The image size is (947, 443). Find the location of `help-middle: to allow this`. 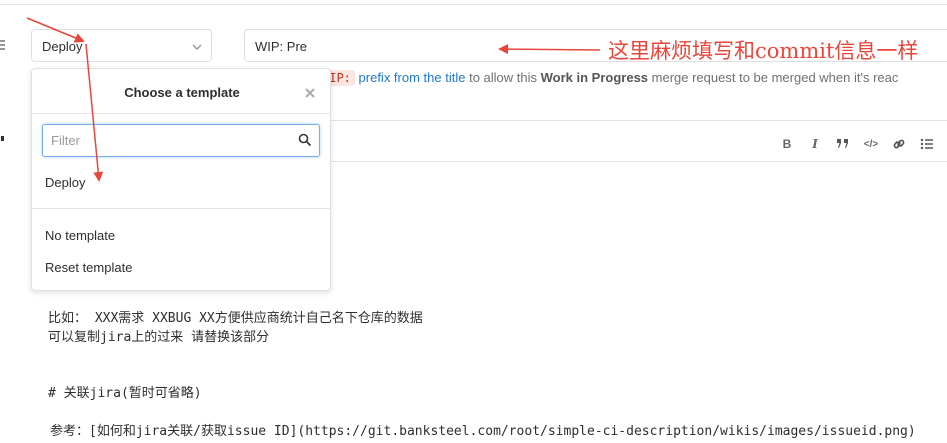

help-middle: to allow this is located at coordinates (503, 77).